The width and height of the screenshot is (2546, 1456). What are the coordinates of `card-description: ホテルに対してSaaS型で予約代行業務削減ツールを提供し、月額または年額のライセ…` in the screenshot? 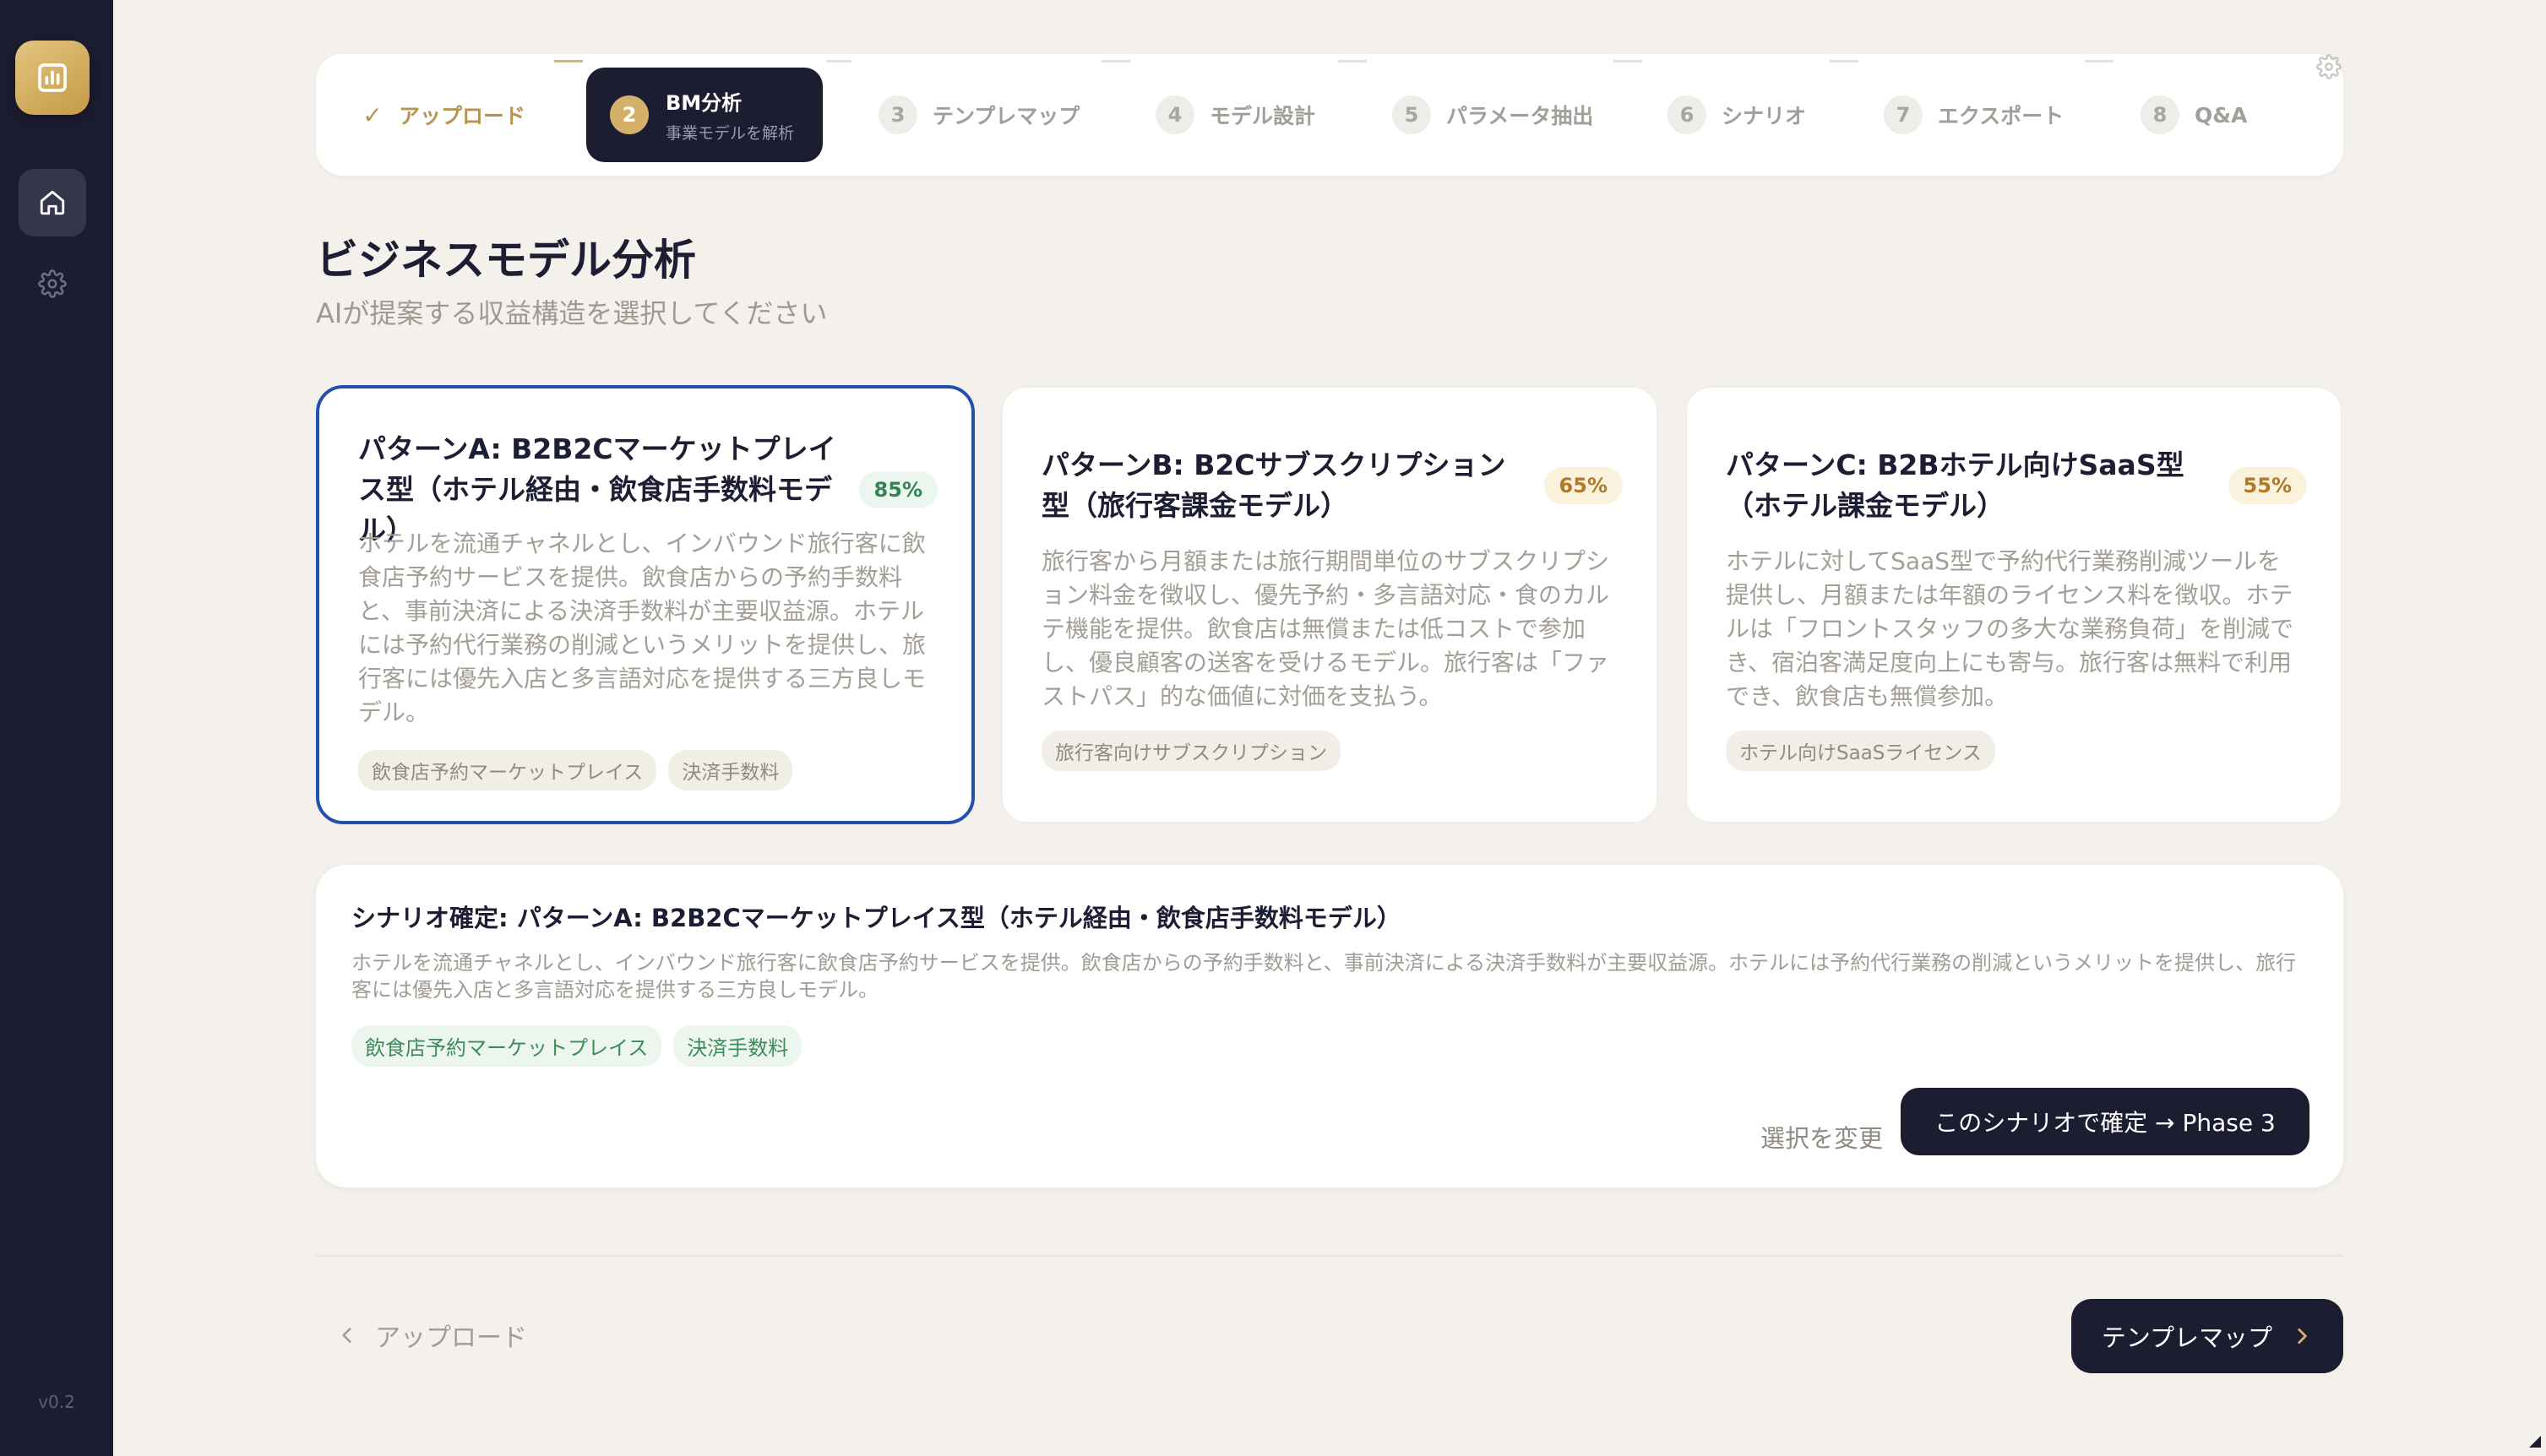 It's located at (2010, 628).